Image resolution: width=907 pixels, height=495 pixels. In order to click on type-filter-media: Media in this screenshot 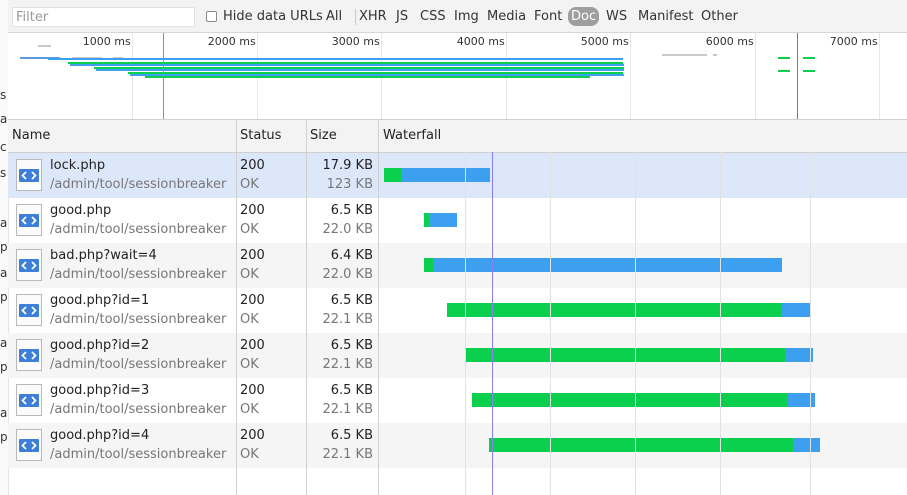, I will do `click(506, 16)`.